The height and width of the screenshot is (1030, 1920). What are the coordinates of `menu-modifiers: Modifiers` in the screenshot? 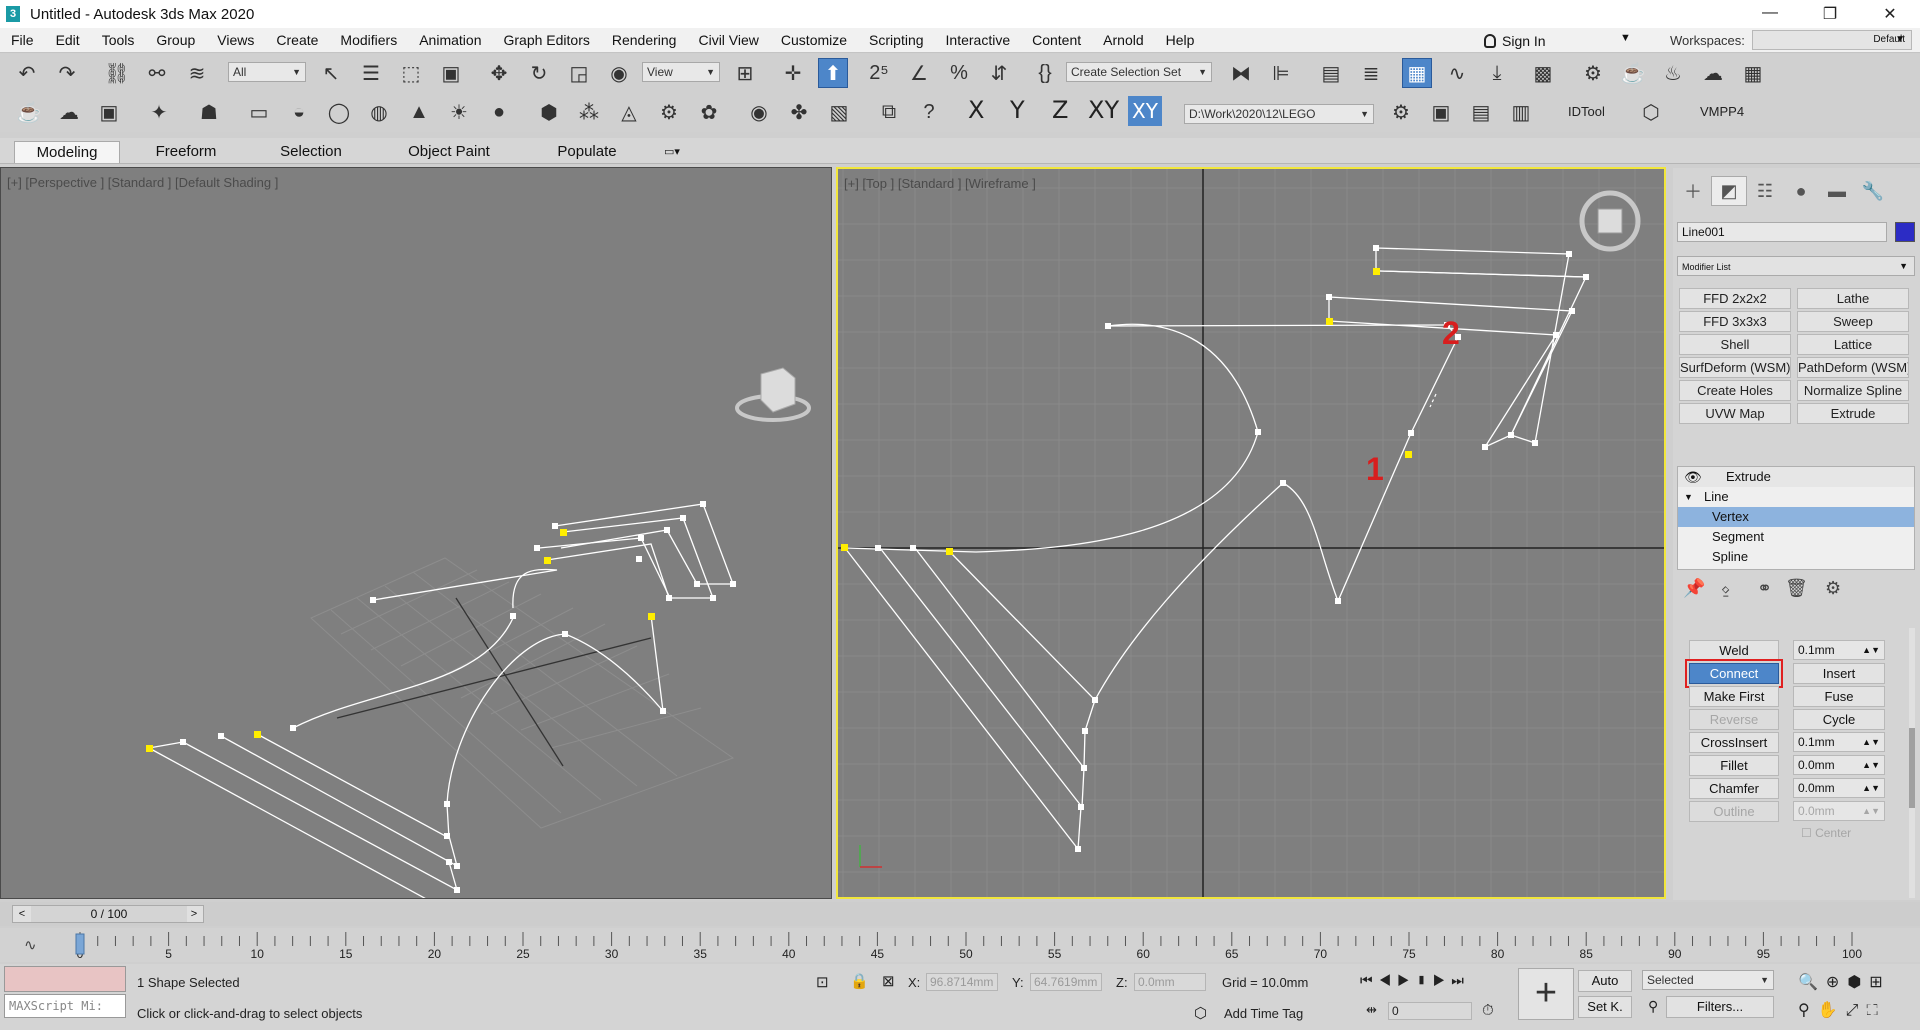 It's located at (368, 40).